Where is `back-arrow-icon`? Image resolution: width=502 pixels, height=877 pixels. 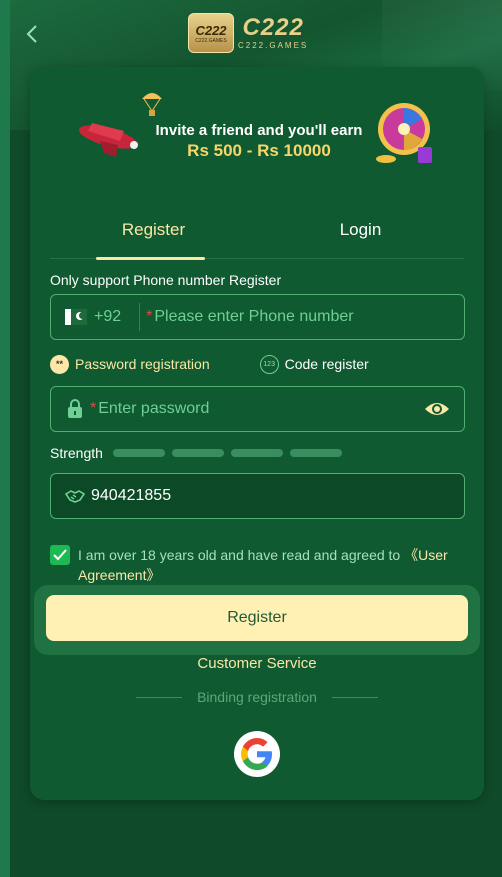
back-arrow-icon is located at coordinates (31, 34).